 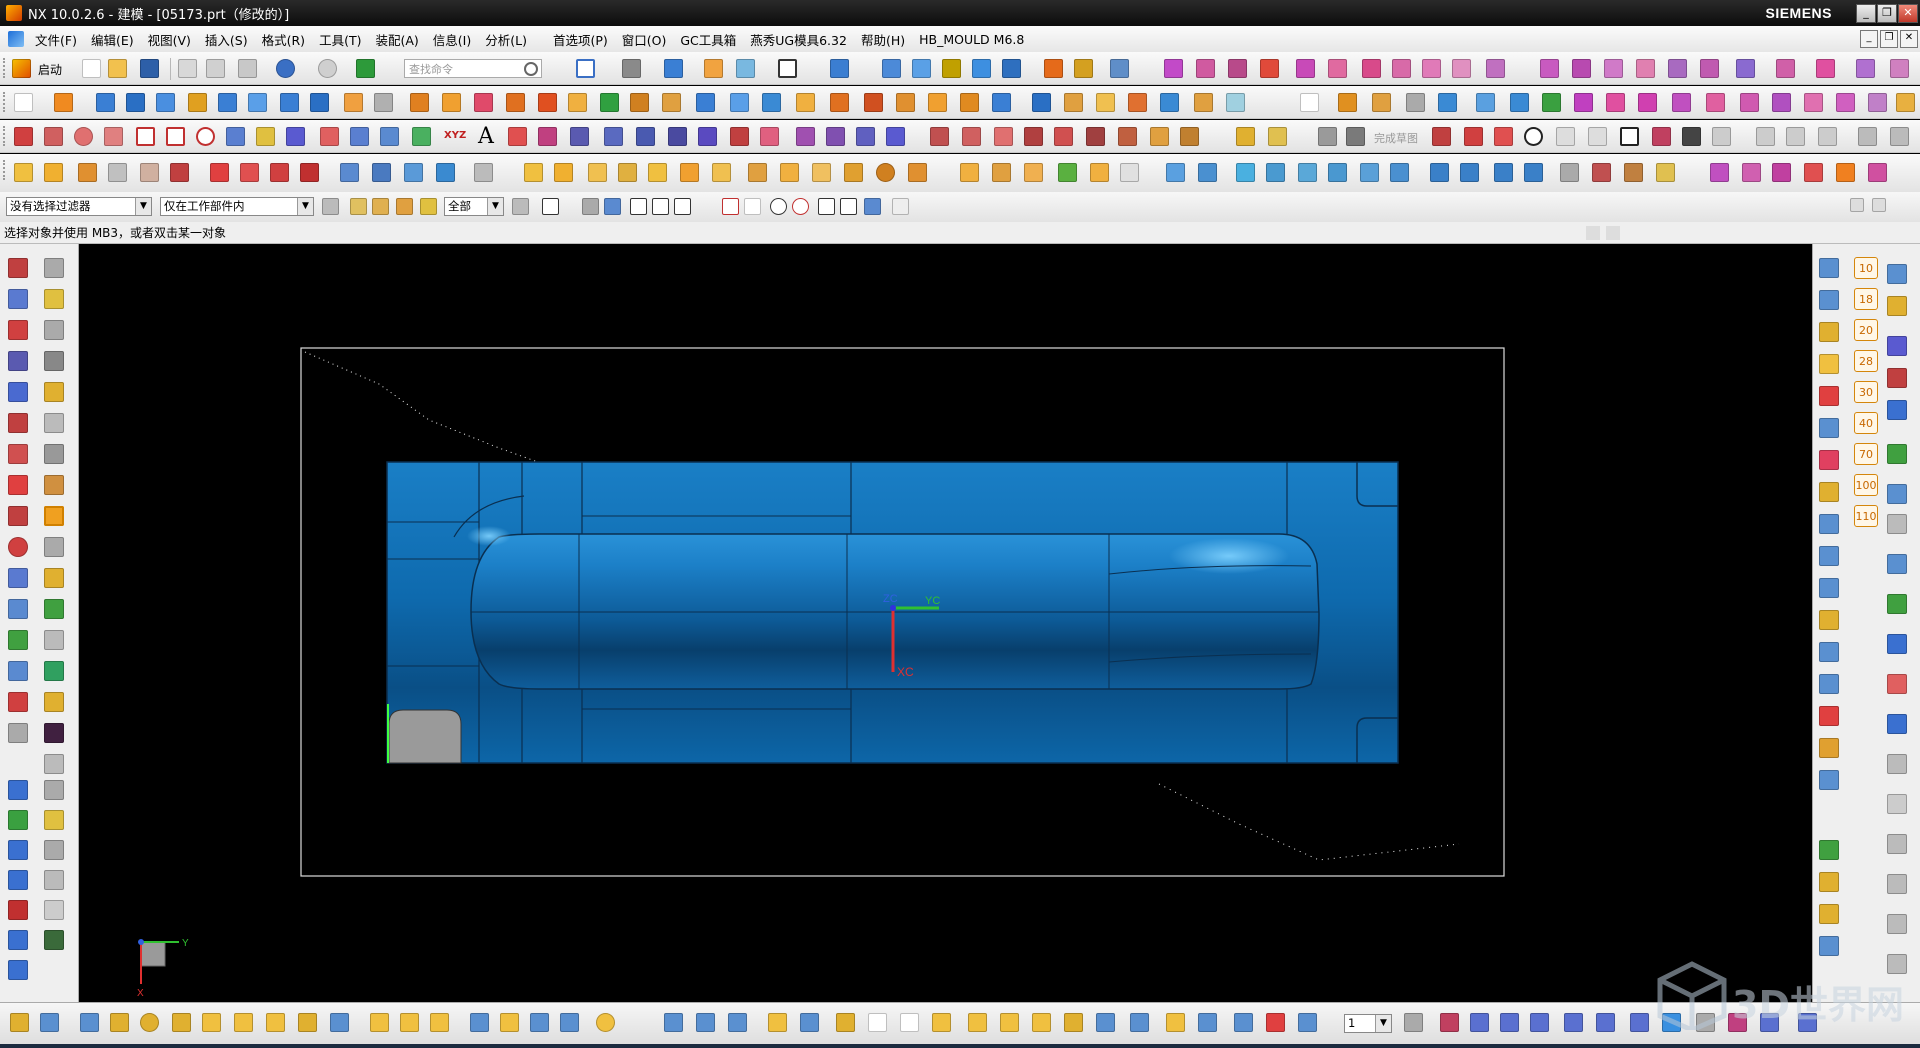 What do you see at coordinates (211, 1022) in the screenshot?
I see `bottom-tool-7-icon` at bounding box center [211, 1022].